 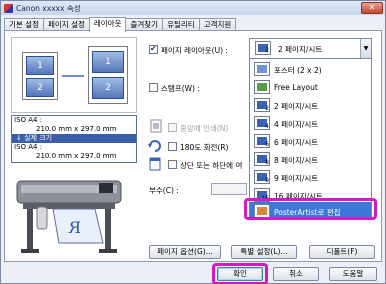 I want to click on preview-page-2: 2, so click(x=40, y=87).